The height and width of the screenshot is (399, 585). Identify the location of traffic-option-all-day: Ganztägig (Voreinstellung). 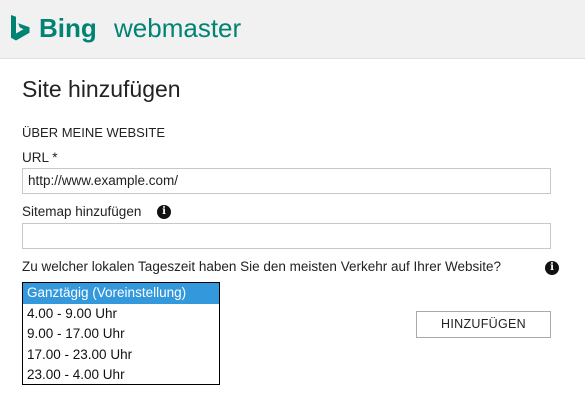
(121, 293).